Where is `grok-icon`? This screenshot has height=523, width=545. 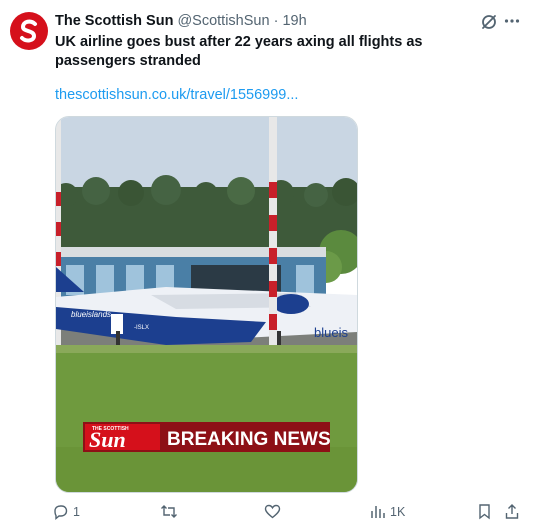
grok-icon is located at coordinates (489, 22).